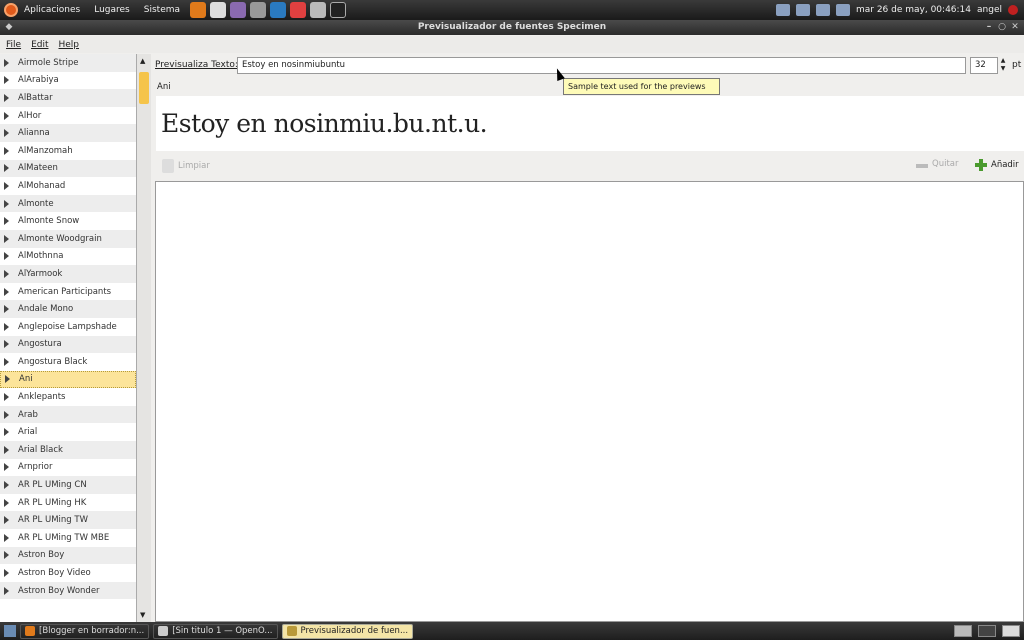 Image resolution: width=1024 pixels, height=640 pixels. What do you see at coordinates (984, 65) in the screenshot?
I see `size-input: 32` at bounding box center [984, 65].